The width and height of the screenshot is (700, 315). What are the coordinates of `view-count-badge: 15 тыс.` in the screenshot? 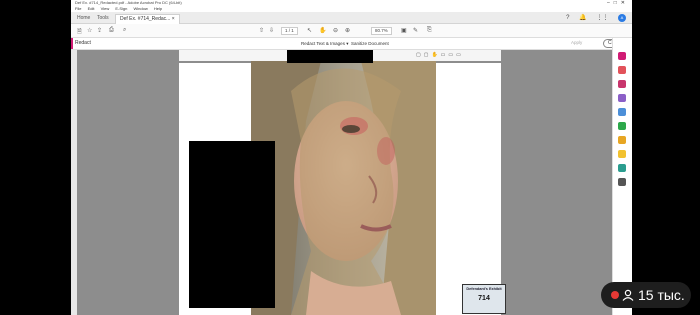 It's located at (646, 295).